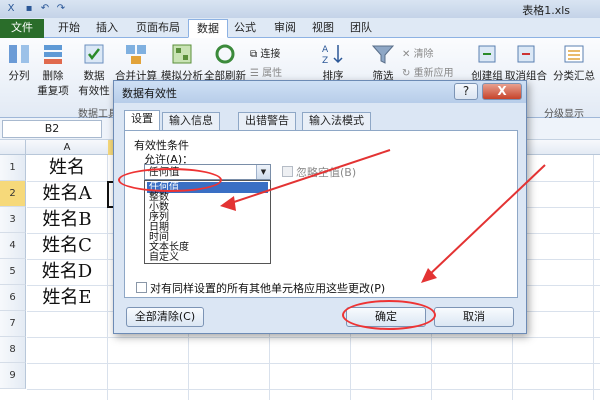  What do you see at coordinates (486, 220) in the screenshot?
I see `annotation-arrow-ok` at bounding box center [486, 220].